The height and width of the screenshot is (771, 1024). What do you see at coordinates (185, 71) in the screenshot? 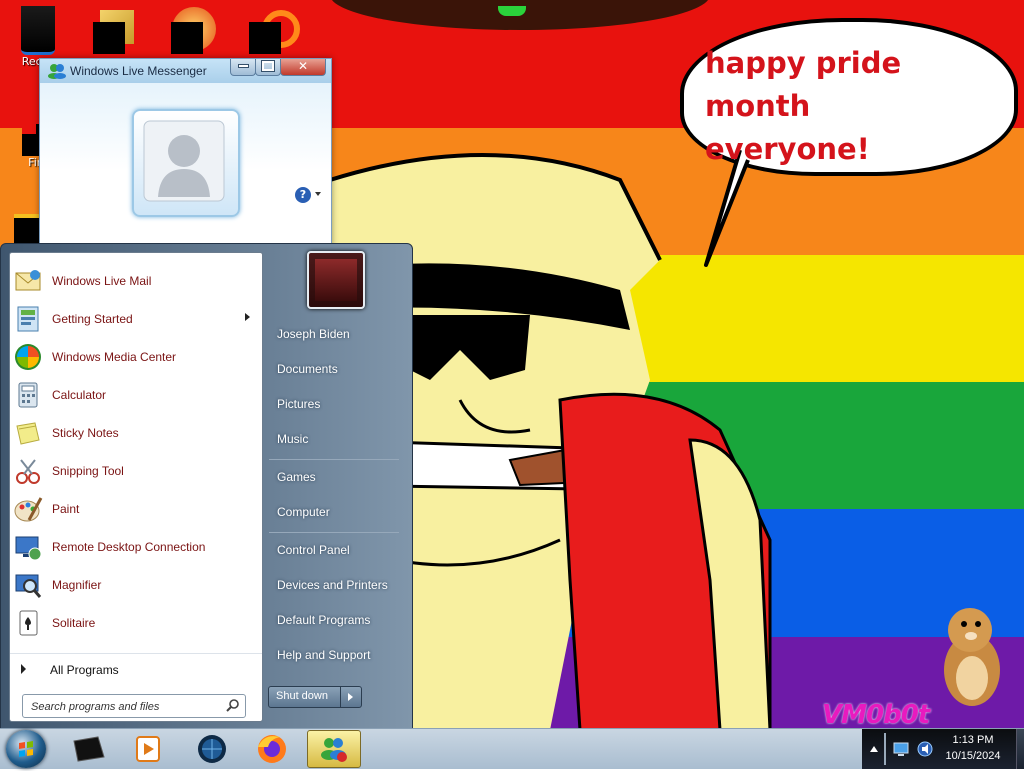
I see `messenger-titlebar: Windows Live Messenger ✕` at bounding box center [185, 71].